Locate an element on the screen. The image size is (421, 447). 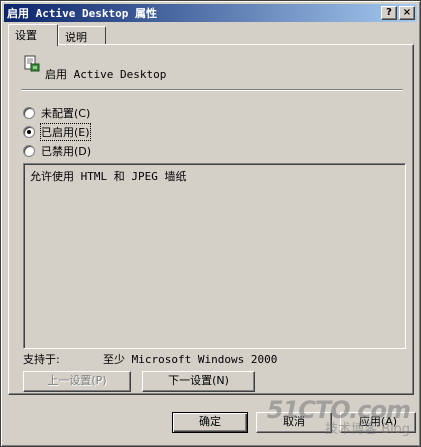
tab-settings: 设置 is located at coordinates (33, 35).